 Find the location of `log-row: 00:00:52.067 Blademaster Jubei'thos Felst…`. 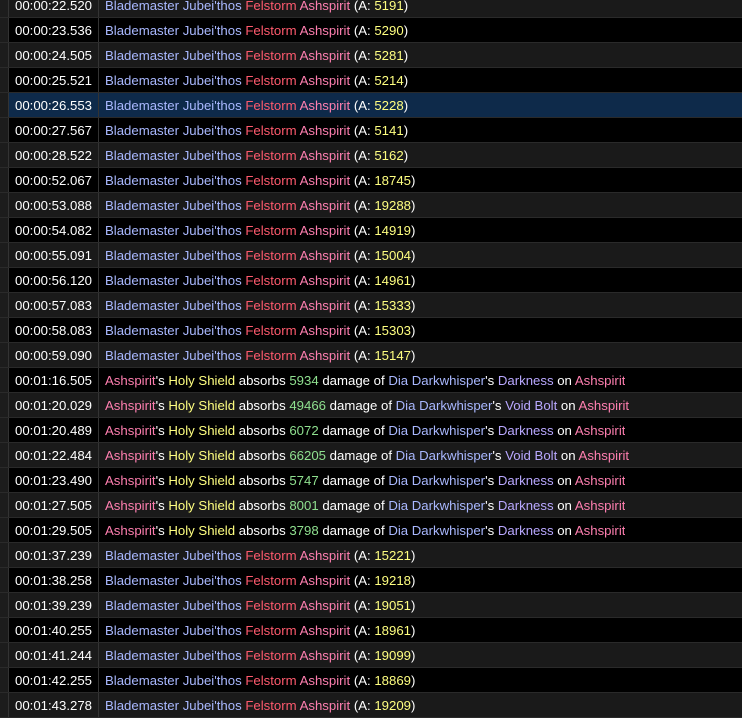

log-row: 00:00:52.067 Blademaster Jubei'thos Felst… is located at coordinates (371, 180).